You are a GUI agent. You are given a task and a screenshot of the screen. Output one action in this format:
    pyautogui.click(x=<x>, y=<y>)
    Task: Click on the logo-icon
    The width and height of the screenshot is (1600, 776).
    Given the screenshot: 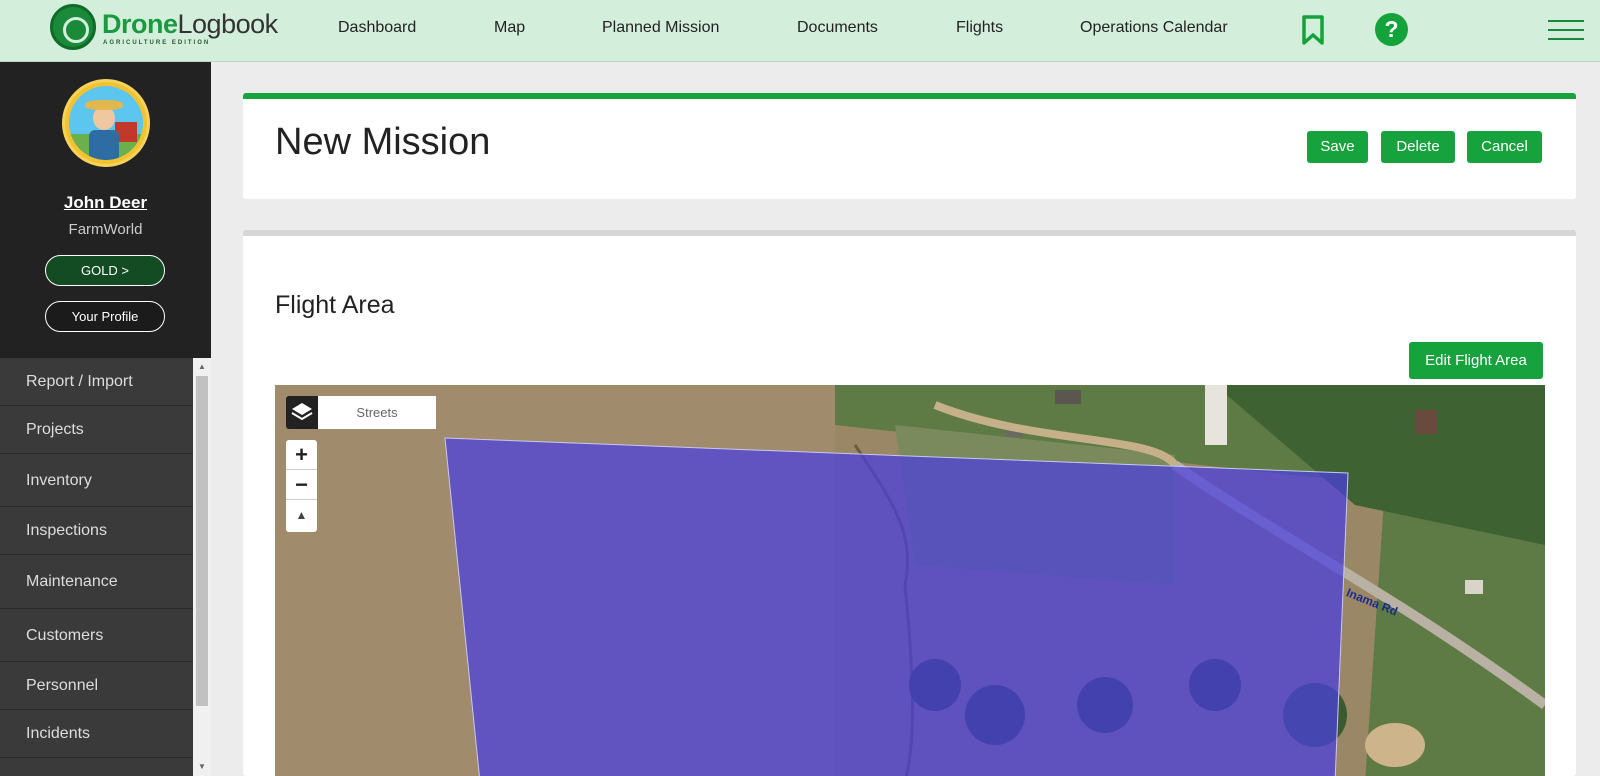 What is the action you would take?
    pyautogui.click(x=73, y=27)
    